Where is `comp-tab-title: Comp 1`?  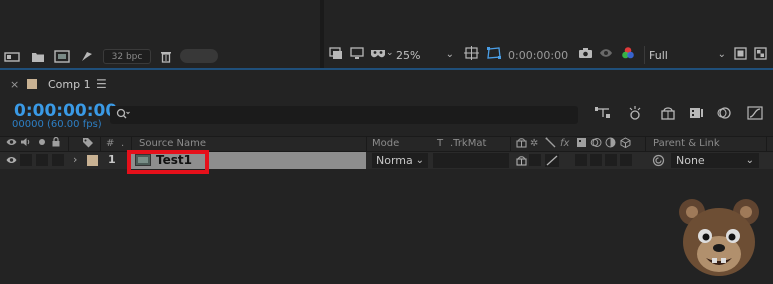
comp-tab-title: Comp 1 is located at coordinates (69, 84).